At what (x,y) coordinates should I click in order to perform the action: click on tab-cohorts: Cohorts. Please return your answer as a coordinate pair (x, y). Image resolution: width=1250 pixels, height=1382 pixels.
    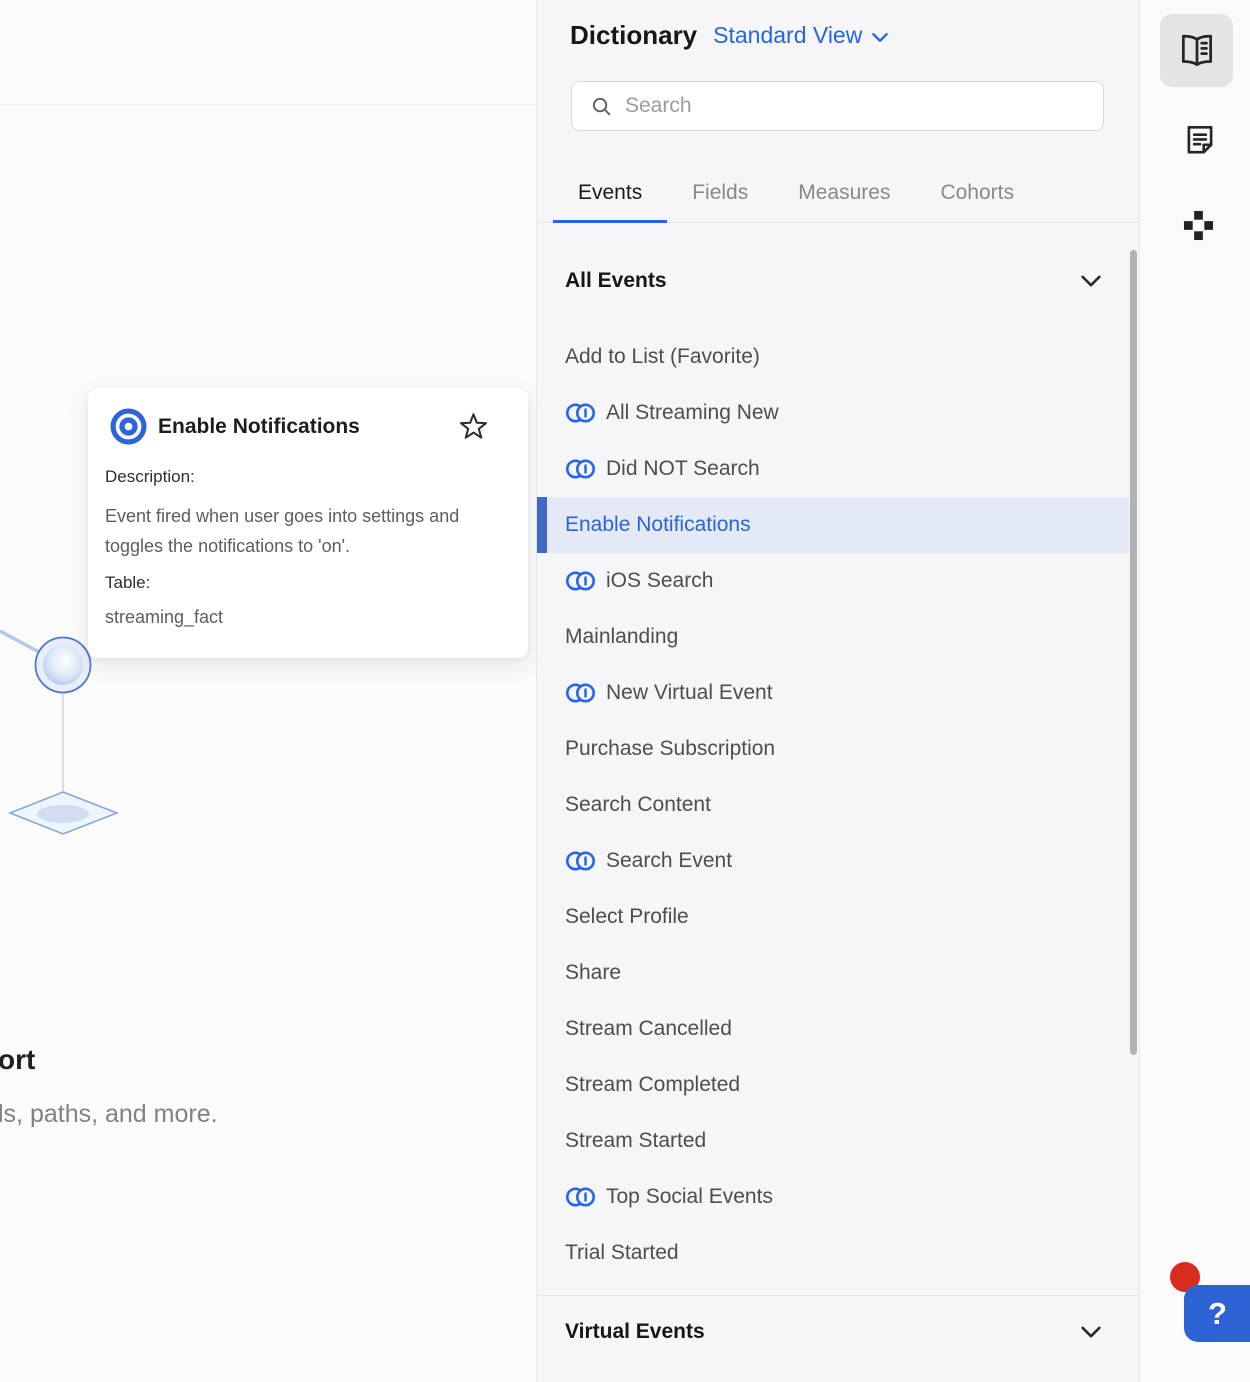
    Looking at the image, I should click on (977, 193).